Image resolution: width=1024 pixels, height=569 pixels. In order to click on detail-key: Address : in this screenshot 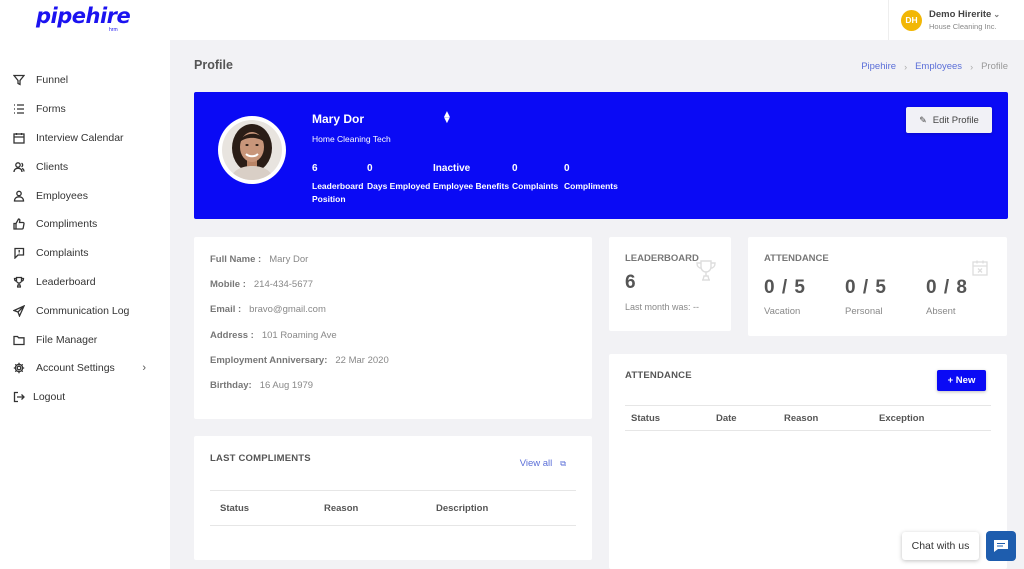, I will do `click(232, 335)`.